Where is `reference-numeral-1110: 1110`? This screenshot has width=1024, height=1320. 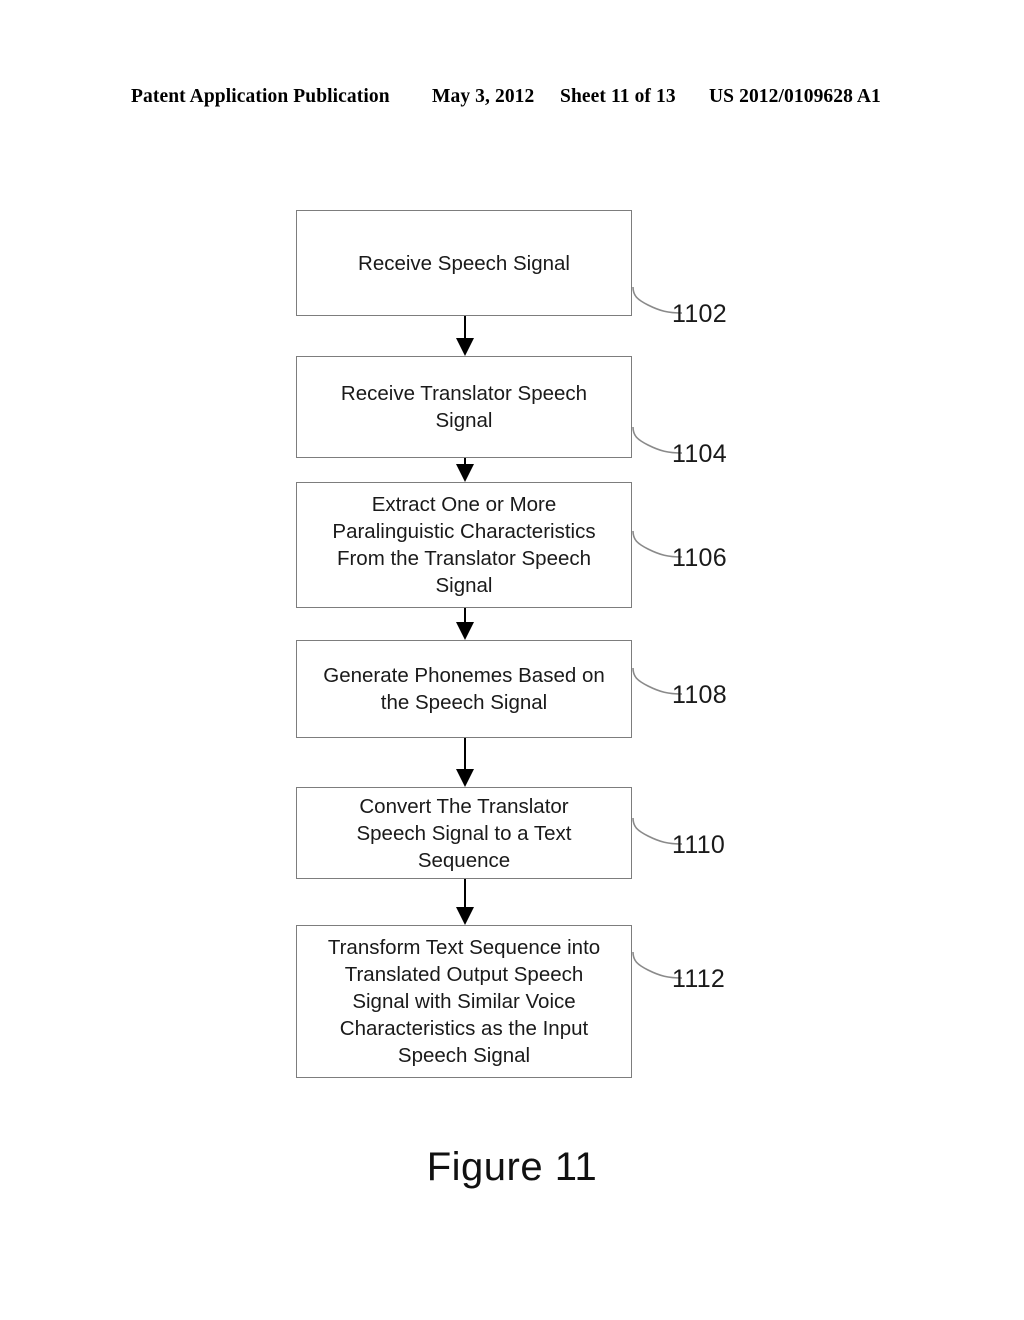 reference-numeral-1110: 1110 is located at coordinates (699, 845).